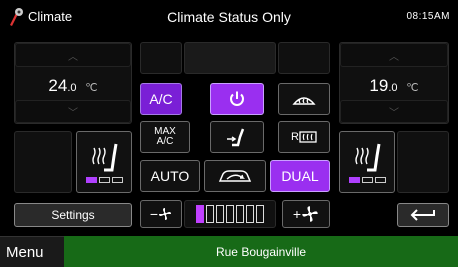  What do you see at coordinates (43, 162) in the screenshot?
I see `left-seat-blank` at bounding box center [43, 162].